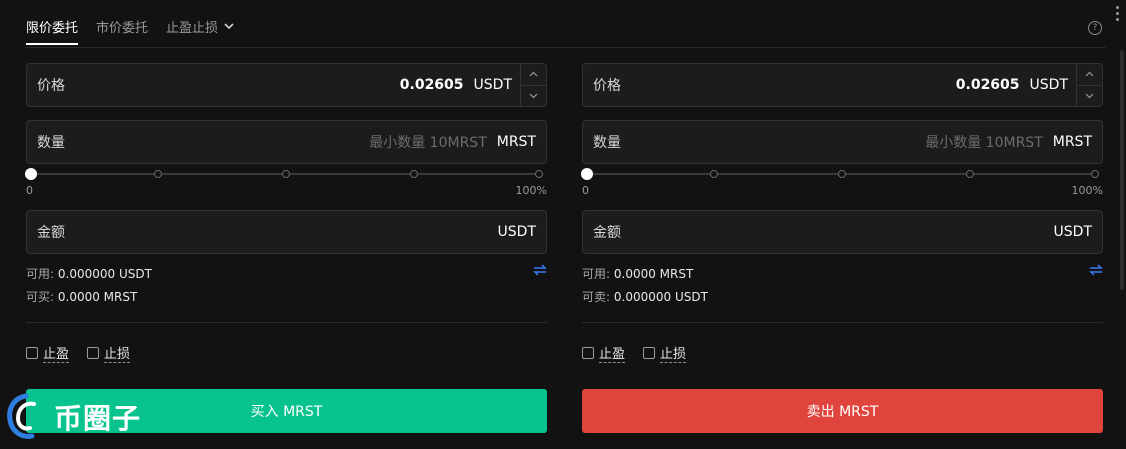  What do you see at coordinates (21, 416) in the screenshot?
I see `logo-swirl-icon` at bounding box center [21, 416].